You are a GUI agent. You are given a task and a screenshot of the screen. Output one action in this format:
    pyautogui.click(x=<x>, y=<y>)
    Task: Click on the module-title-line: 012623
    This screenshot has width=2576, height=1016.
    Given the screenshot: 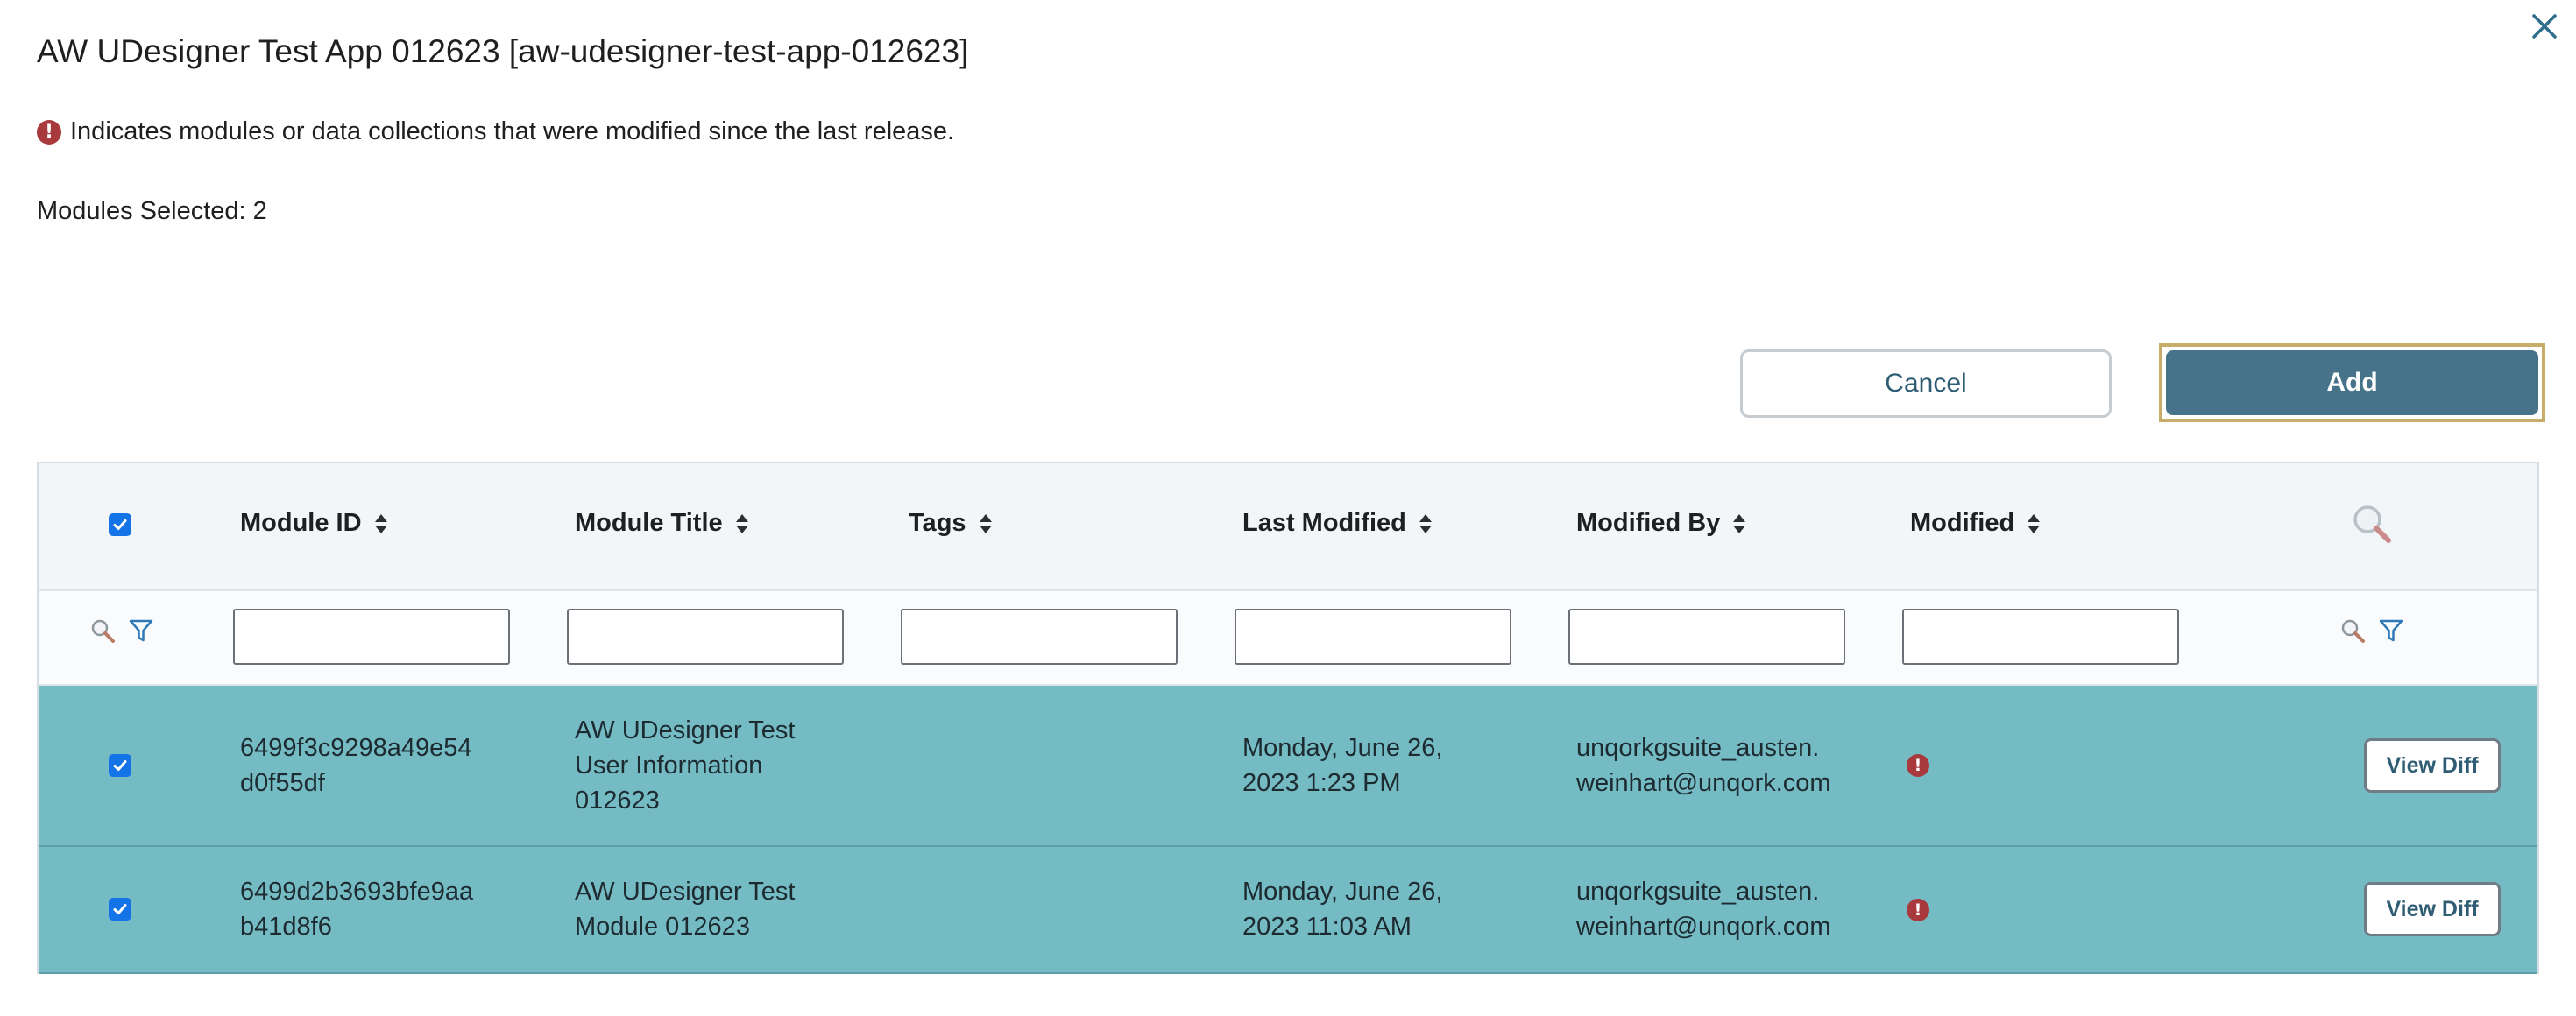 What is the action you would take?
    pyautogui.click(x=617, y=801)
    